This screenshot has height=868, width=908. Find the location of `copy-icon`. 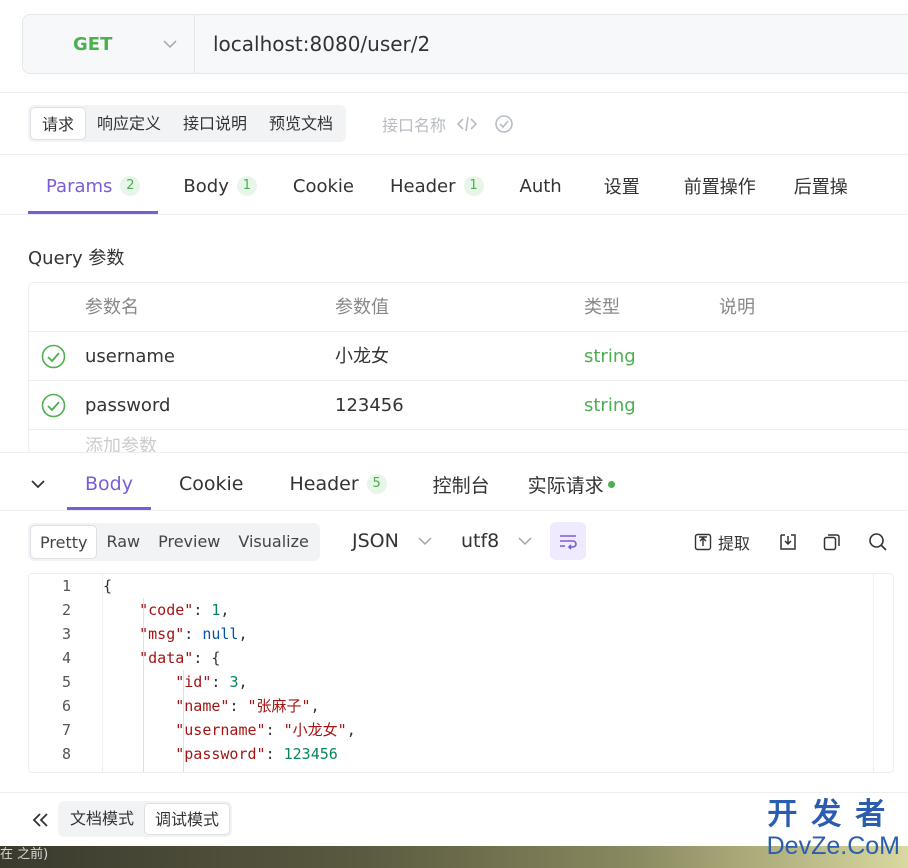

copy-icon is located at coordinates (831, 542).